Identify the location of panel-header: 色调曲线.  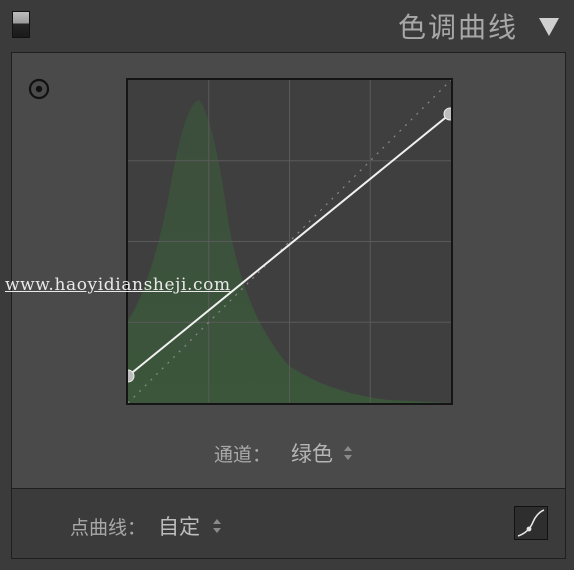
(287, 26).